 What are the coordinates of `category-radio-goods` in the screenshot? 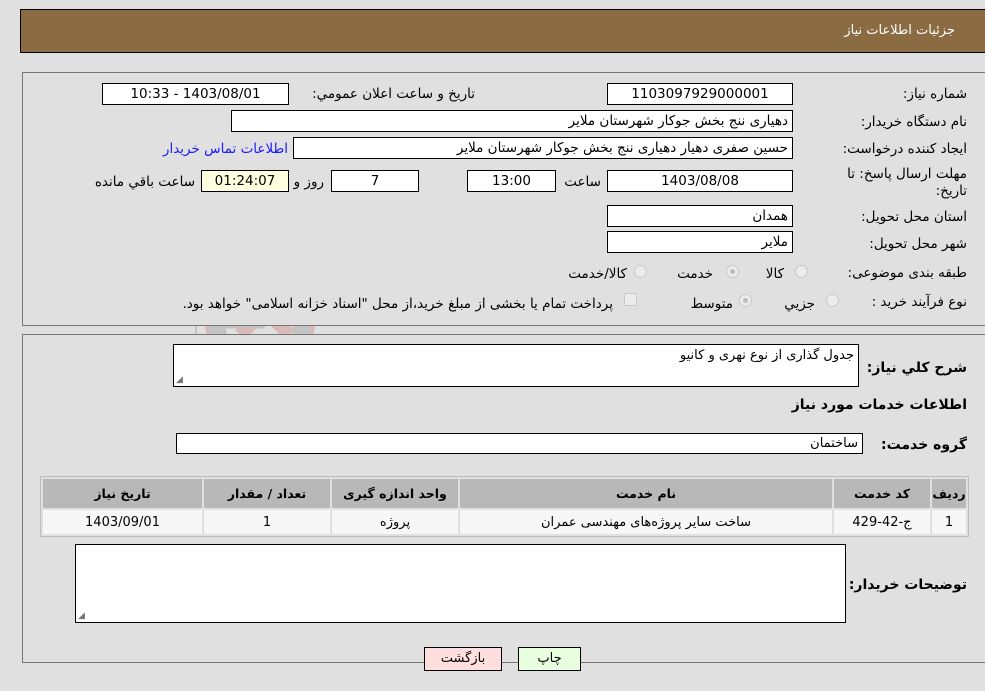 It's located at (801, 271).